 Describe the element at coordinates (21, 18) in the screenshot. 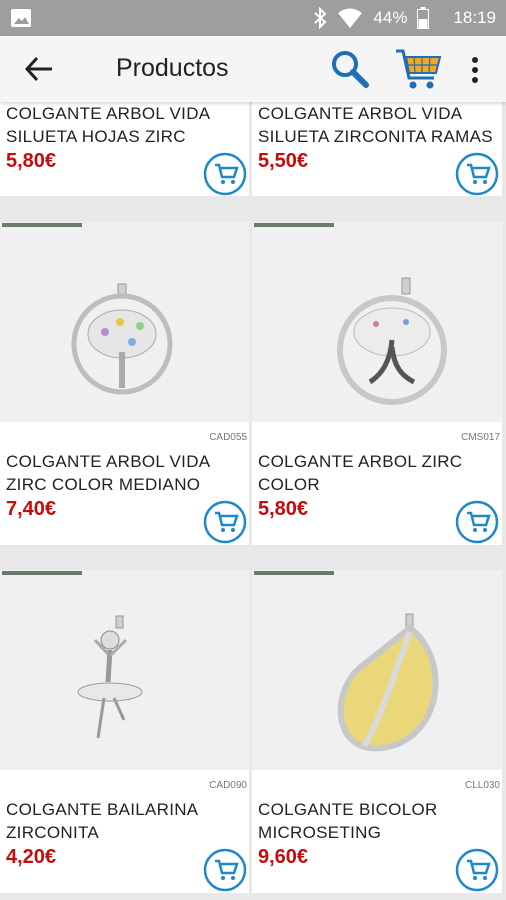

I see `image-notification-icon` at that location.